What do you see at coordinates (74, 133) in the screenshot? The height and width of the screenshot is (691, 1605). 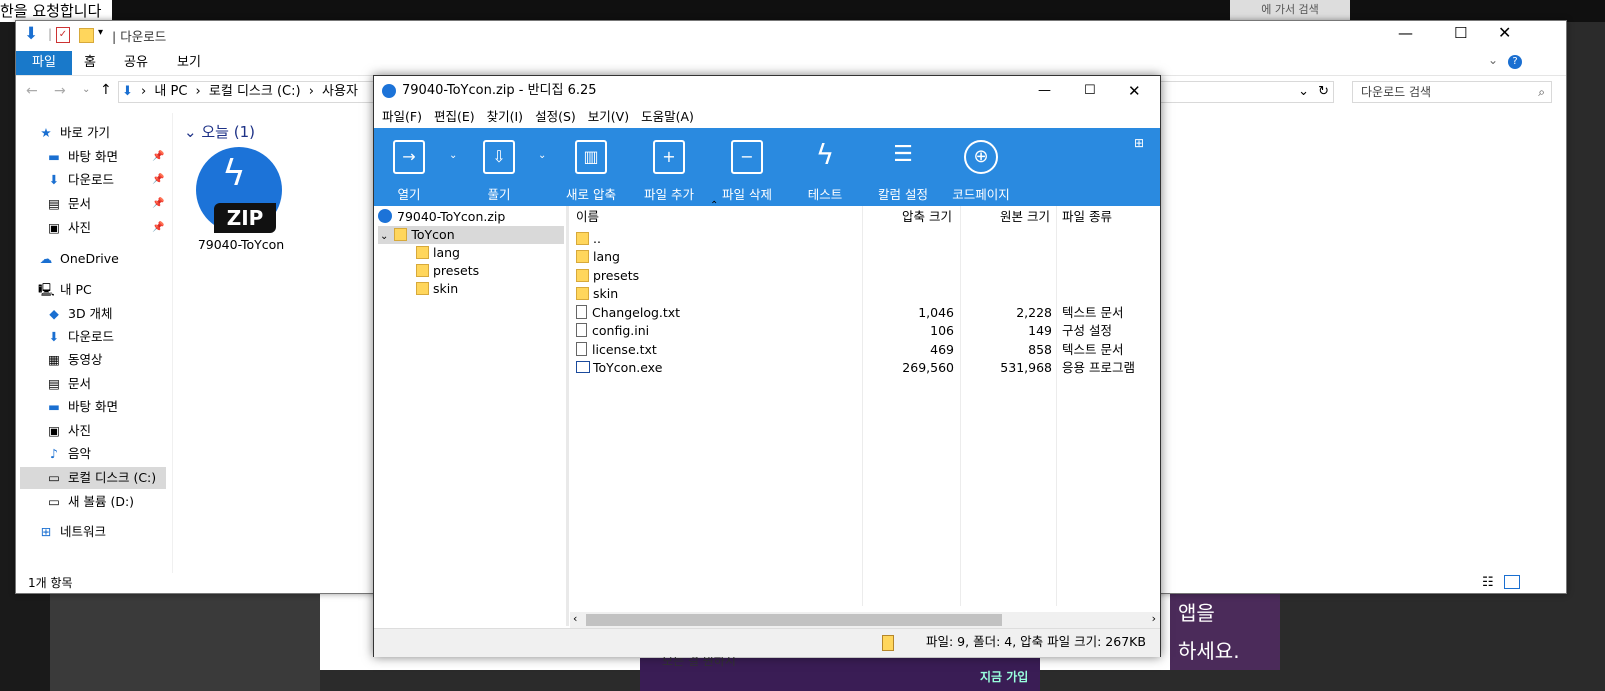 I see `nav-quick-access: ★ 바로 가기` at bounding box center [74, 133].